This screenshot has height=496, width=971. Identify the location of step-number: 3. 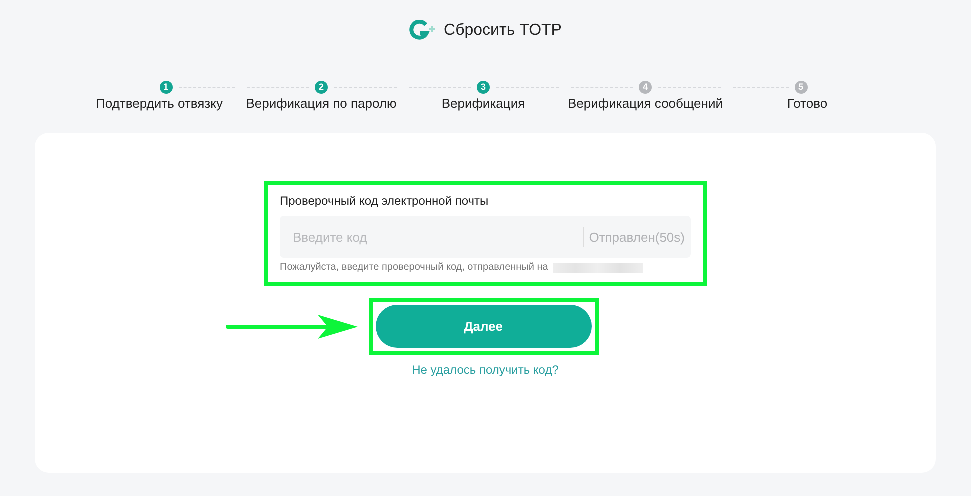
(483, 87).